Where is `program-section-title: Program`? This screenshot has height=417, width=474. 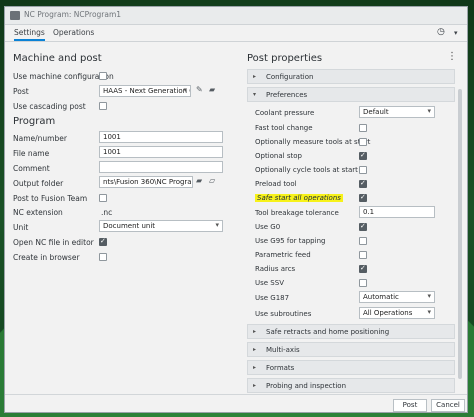
program-section-title: Program is located at coordinates (34, 121).